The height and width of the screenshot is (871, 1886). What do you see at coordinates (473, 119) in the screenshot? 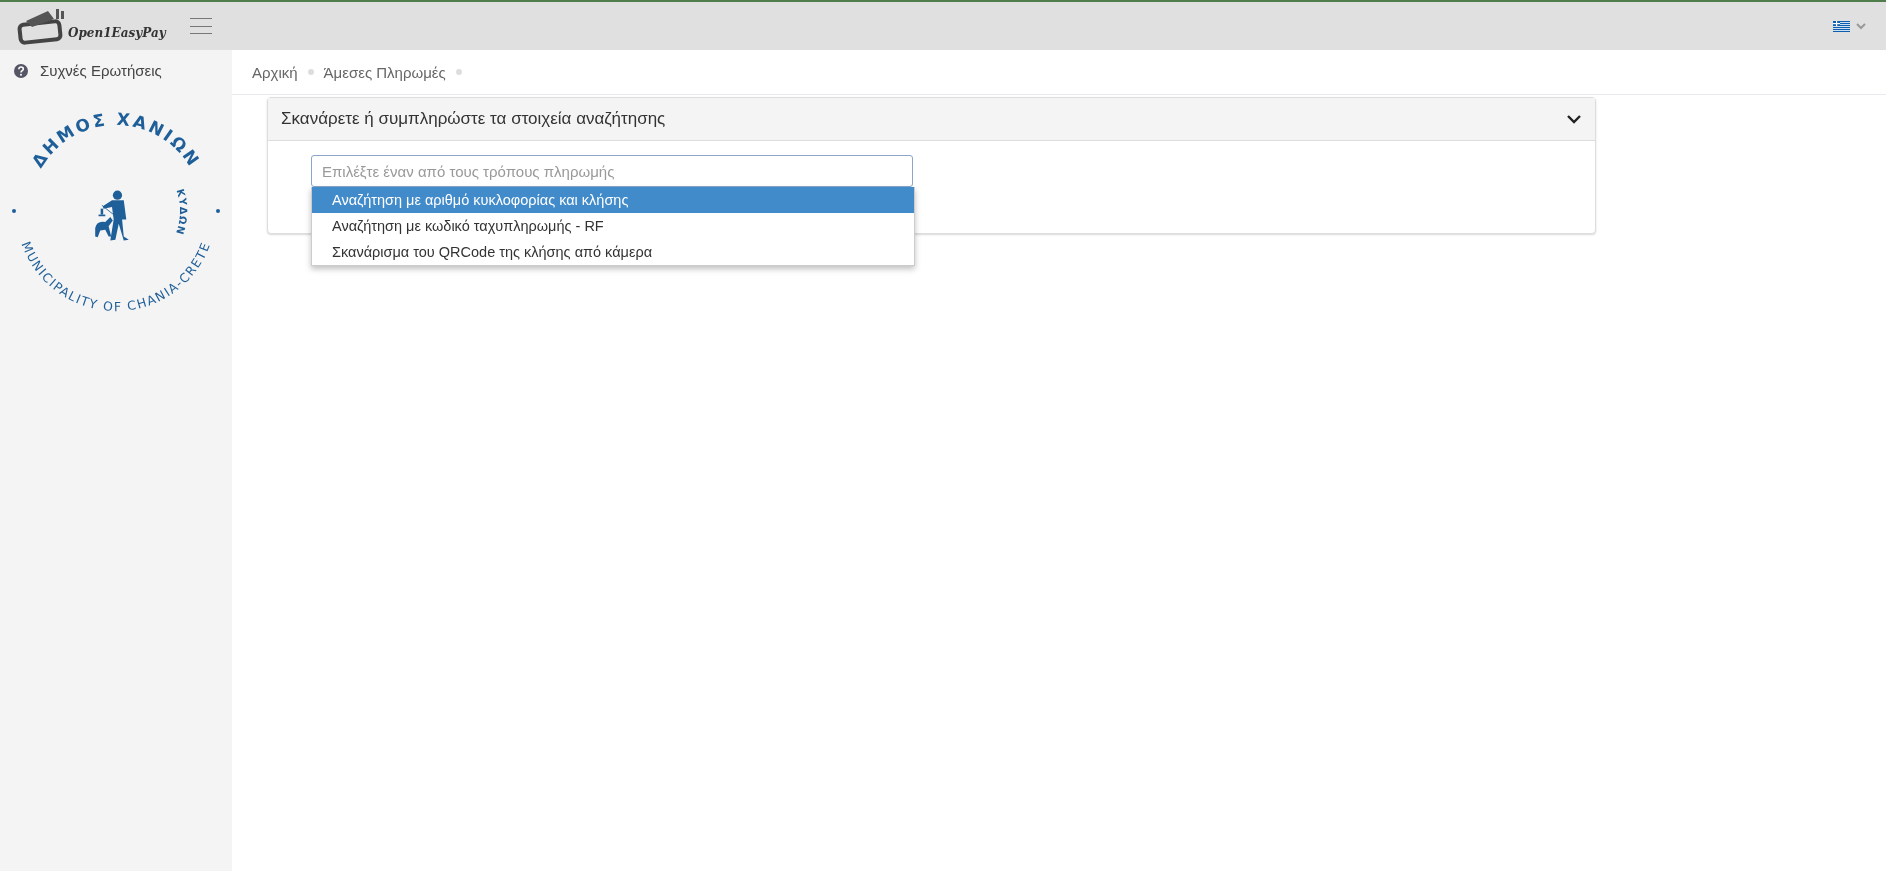
I see `panel-title: Σκανάρετε ή συμπληρώστε τα στοιχεία αναζήτησης` at bounding box center [473, 119].